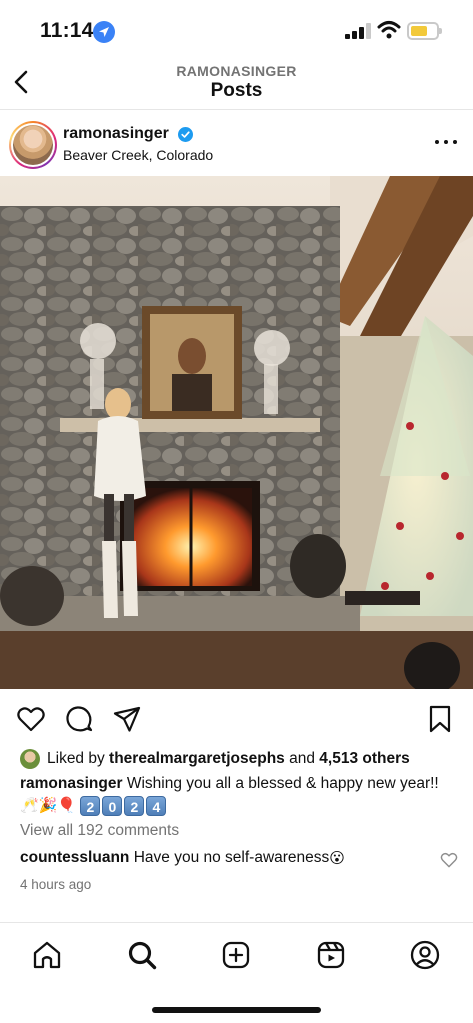  Describe the element at coordinates (71, 783) in the screenshot. I see `caption-username: ramonasinger` at that location.